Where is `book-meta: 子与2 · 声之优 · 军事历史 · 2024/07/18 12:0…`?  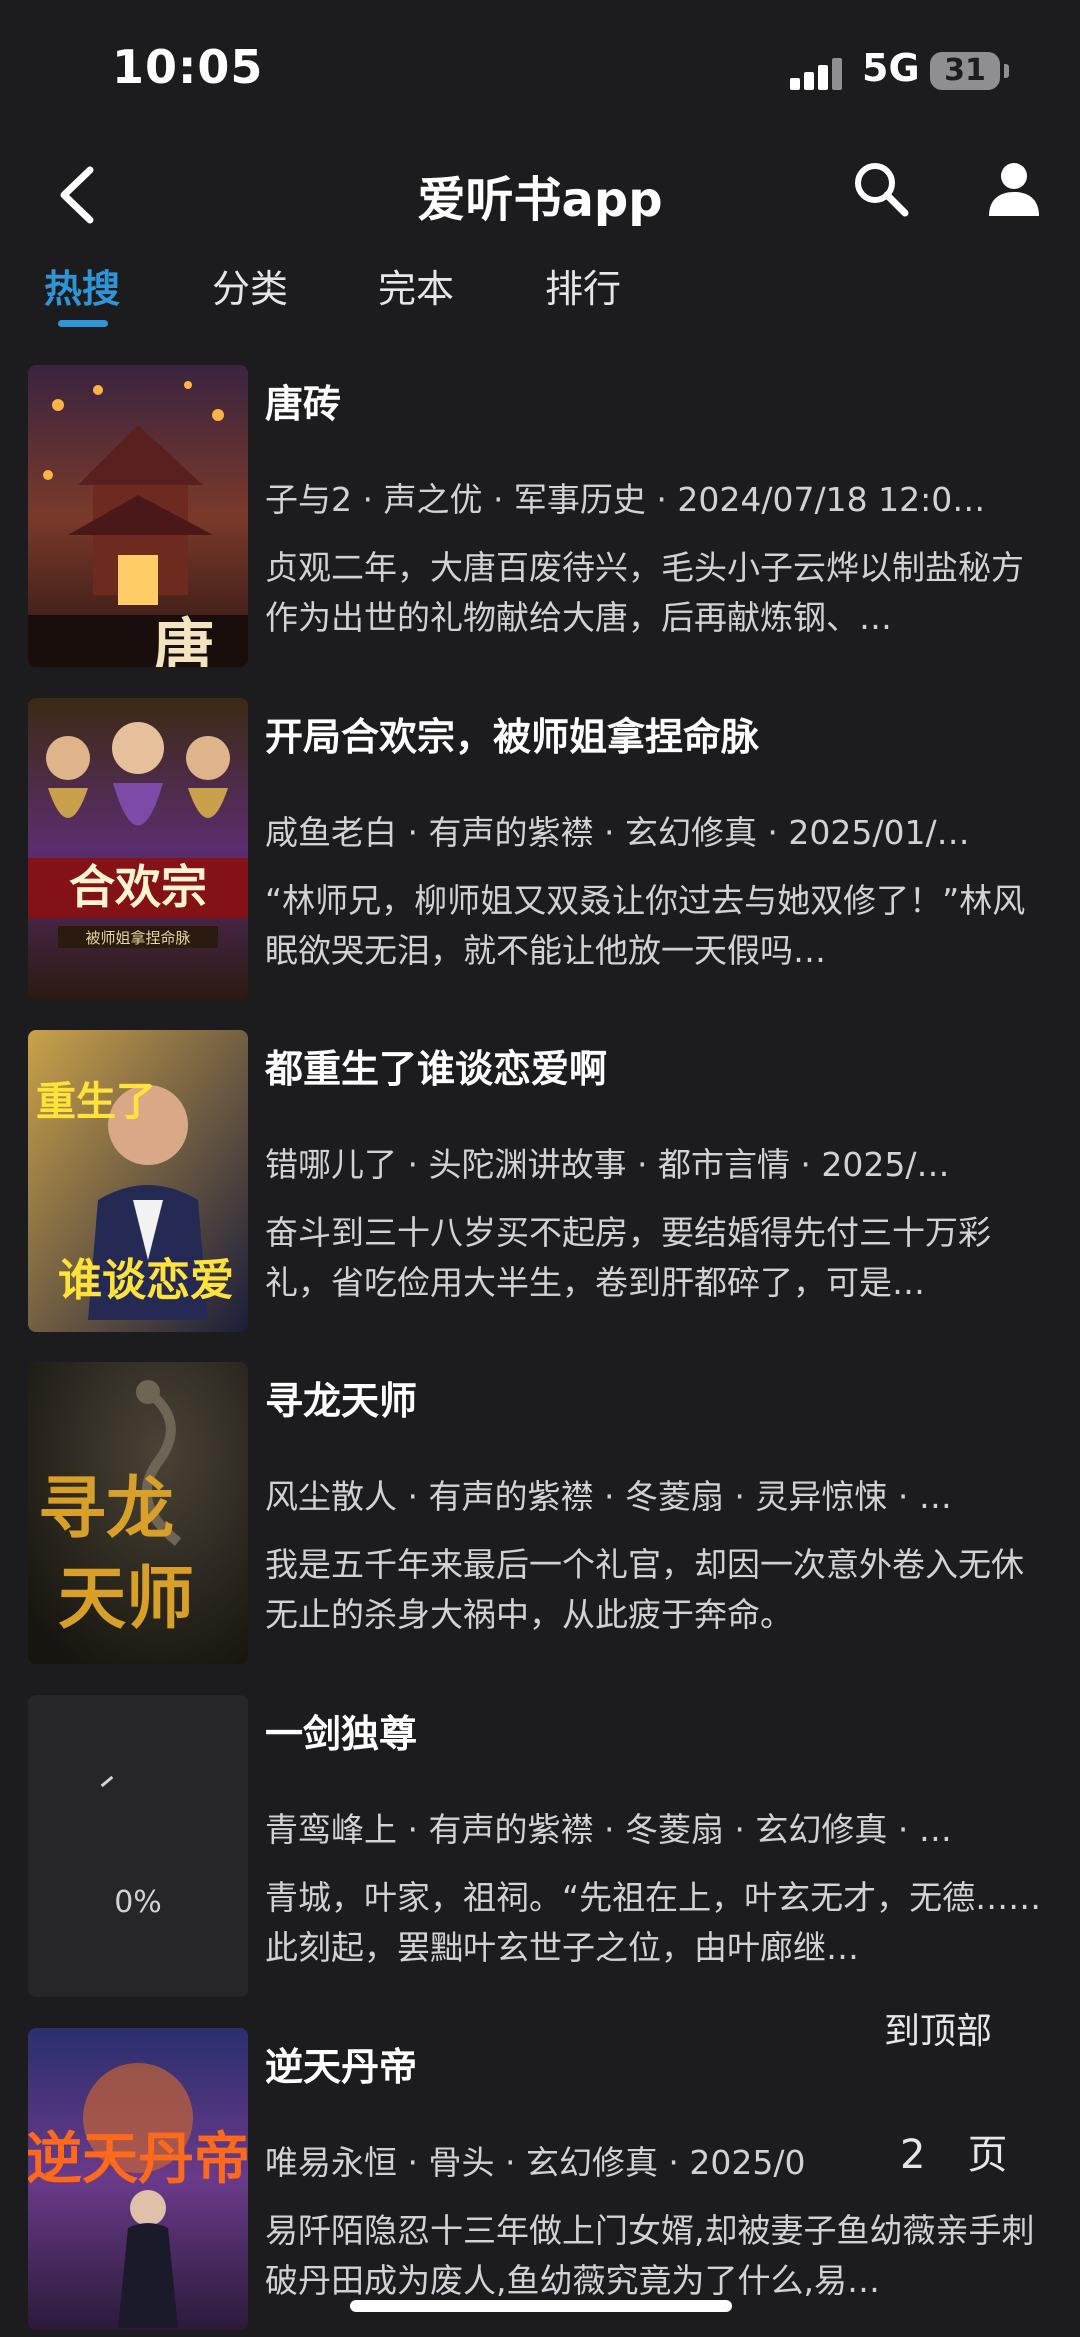
book-meta: 子与2 · 声之优 · 军事历史 · 2024/07/18 12:0… is located at coordinates (625, 499).